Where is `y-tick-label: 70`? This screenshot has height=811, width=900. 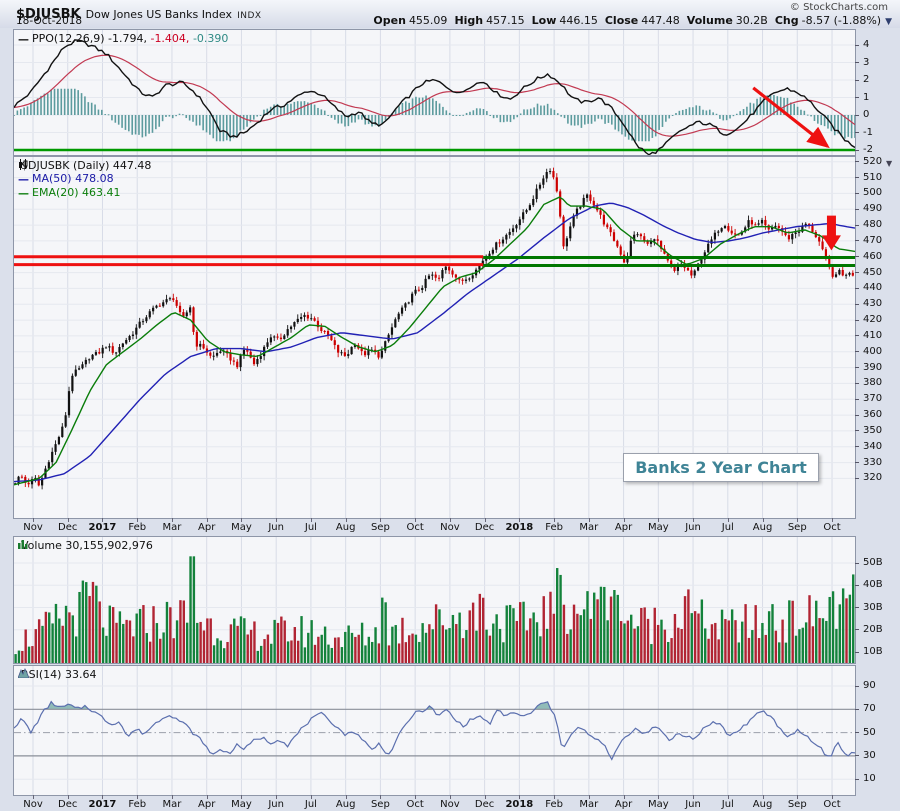 y-tick-label: 70 is located at coordinates (869, 709).